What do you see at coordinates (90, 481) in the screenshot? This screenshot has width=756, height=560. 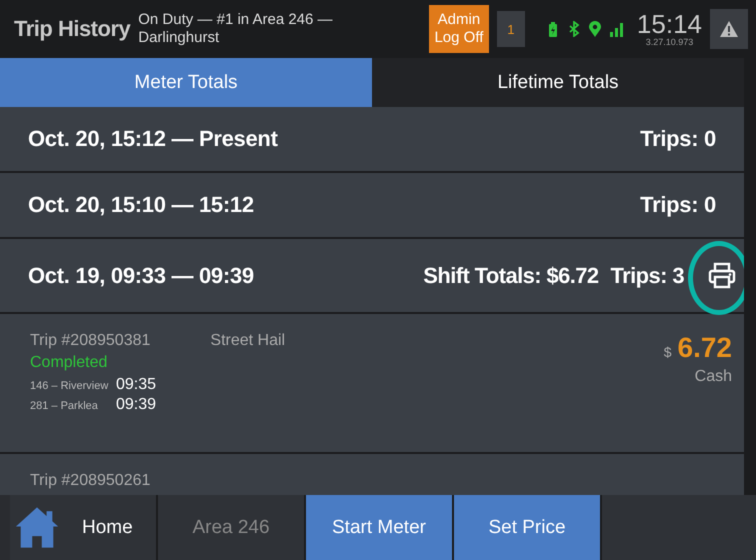 I see `trip-number: Trip #208950261` at bounding box center [90, 481].